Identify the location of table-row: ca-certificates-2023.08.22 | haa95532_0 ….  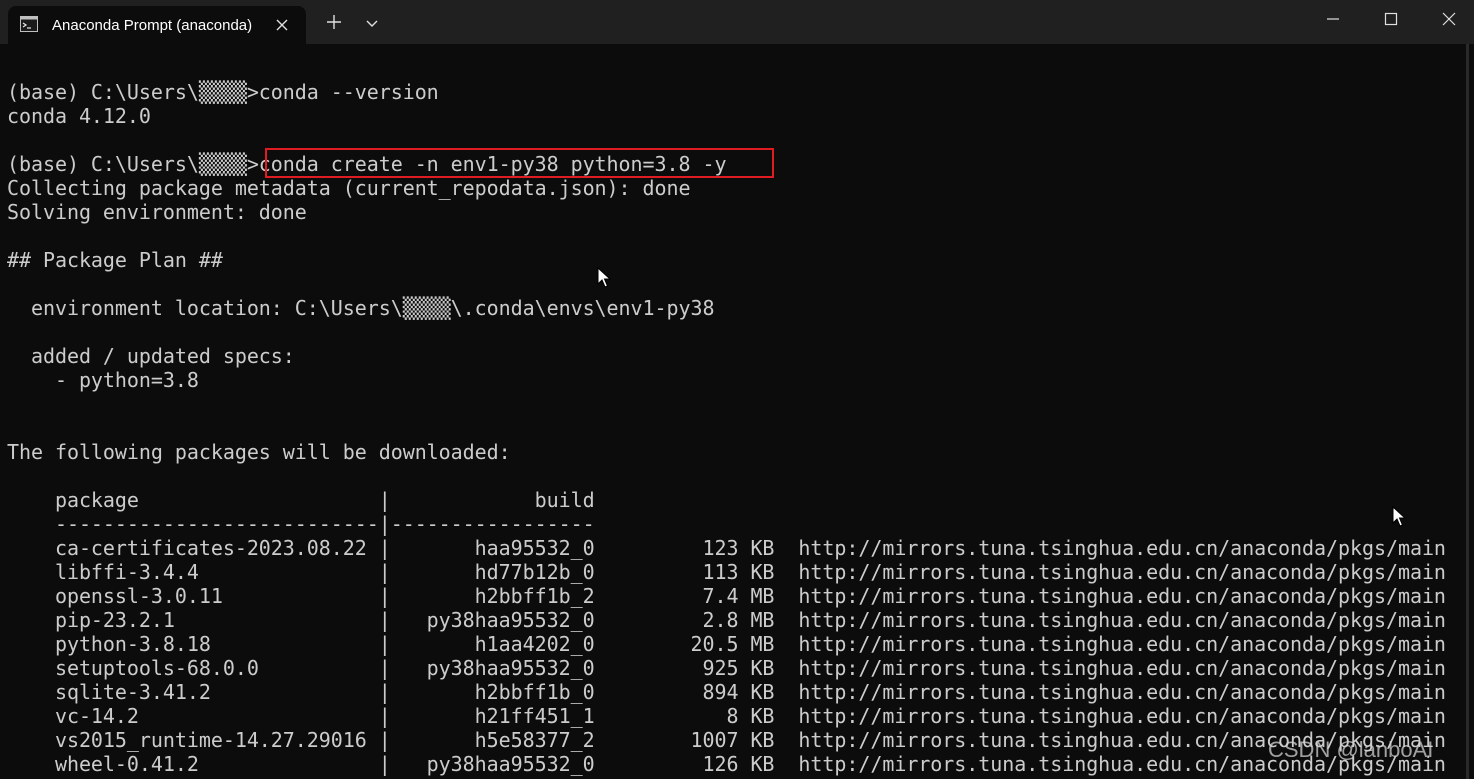
(726, 548).